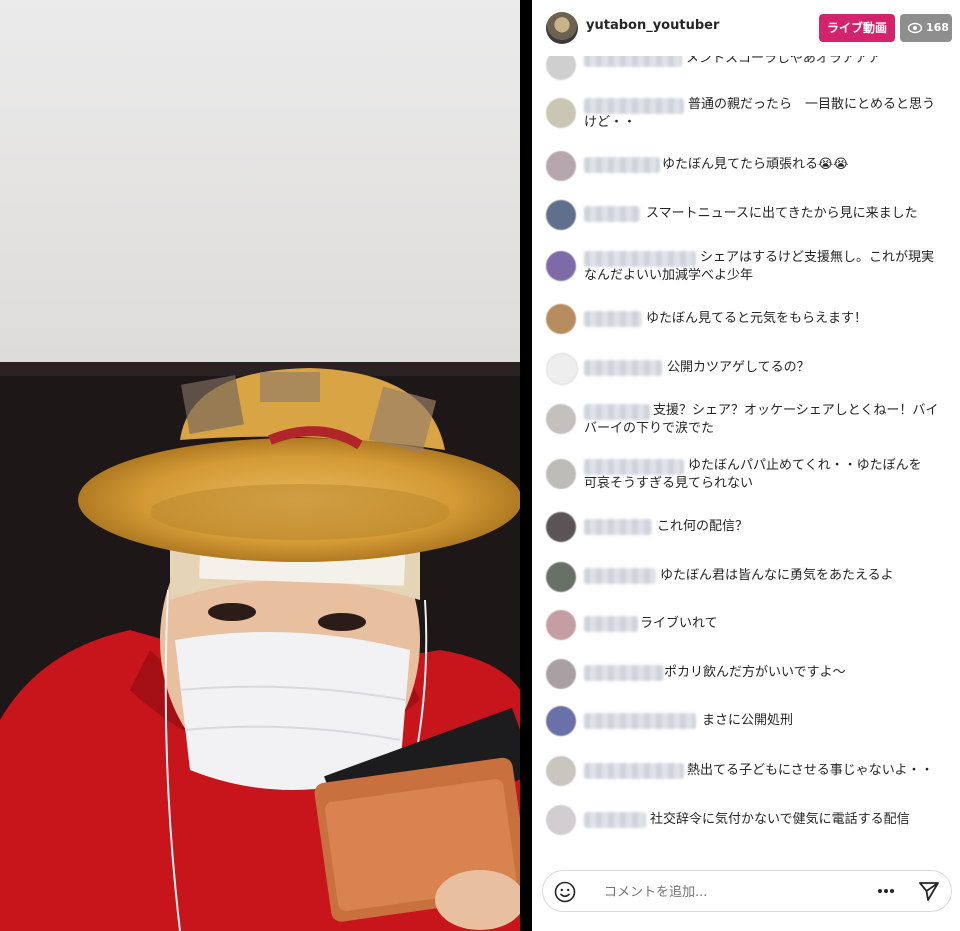  What do you see at coordinates (679, 623) in the screenshot?
I see `comment-text: ライブいれて` at bounding box center [679, 623].